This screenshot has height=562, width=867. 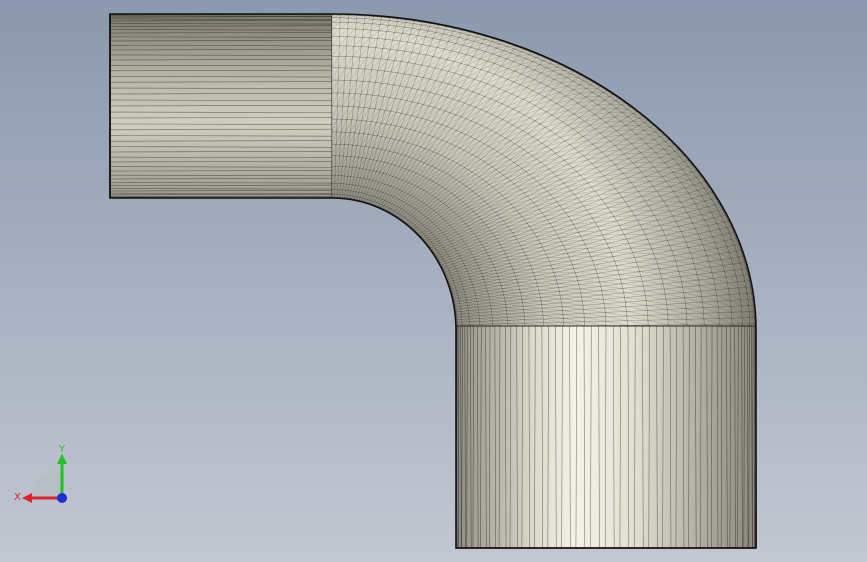 I want to click on triad-plane-indicator, so click(x=47, y=483).